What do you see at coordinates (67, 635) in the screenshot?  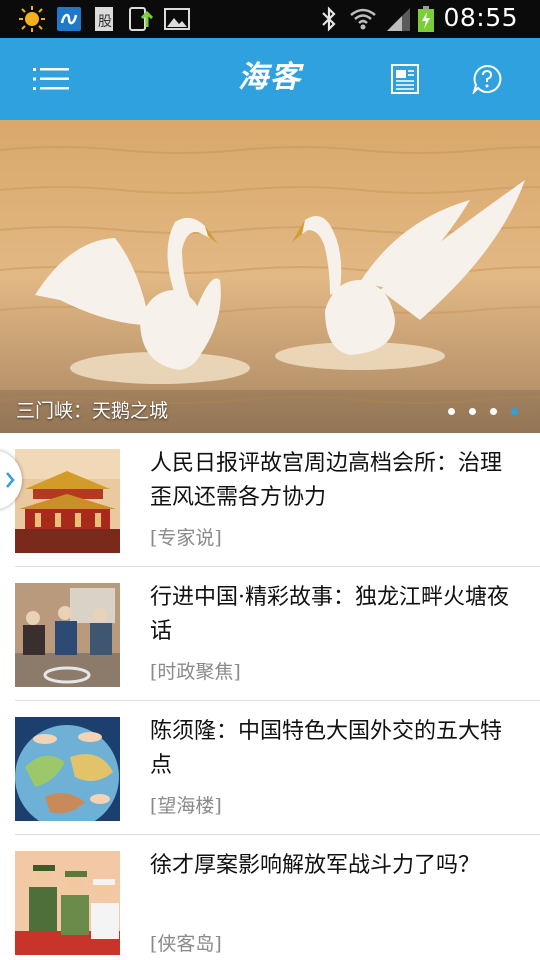 I see `news-thumbnail-villagers` at bounding box center [67, 635].